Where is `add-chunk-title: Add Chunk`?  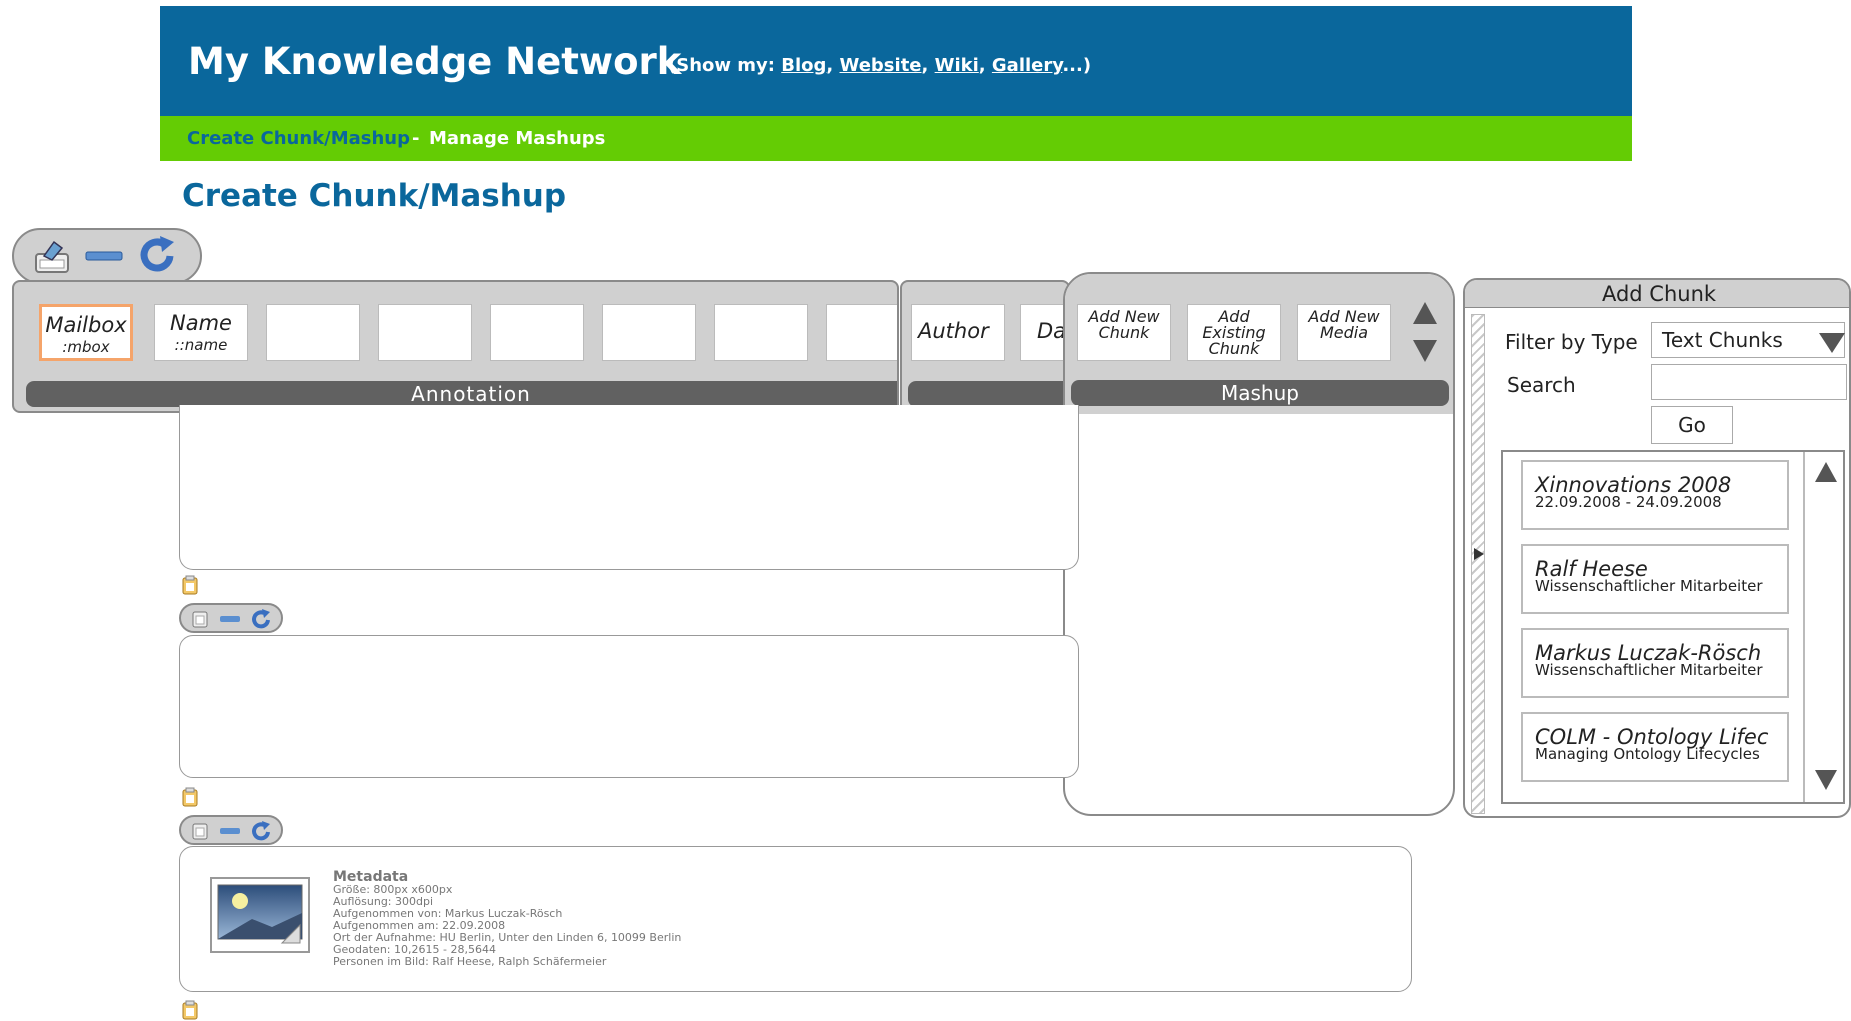 add-chunk-title: Add Chunk is located at coordinates (1657, 294).